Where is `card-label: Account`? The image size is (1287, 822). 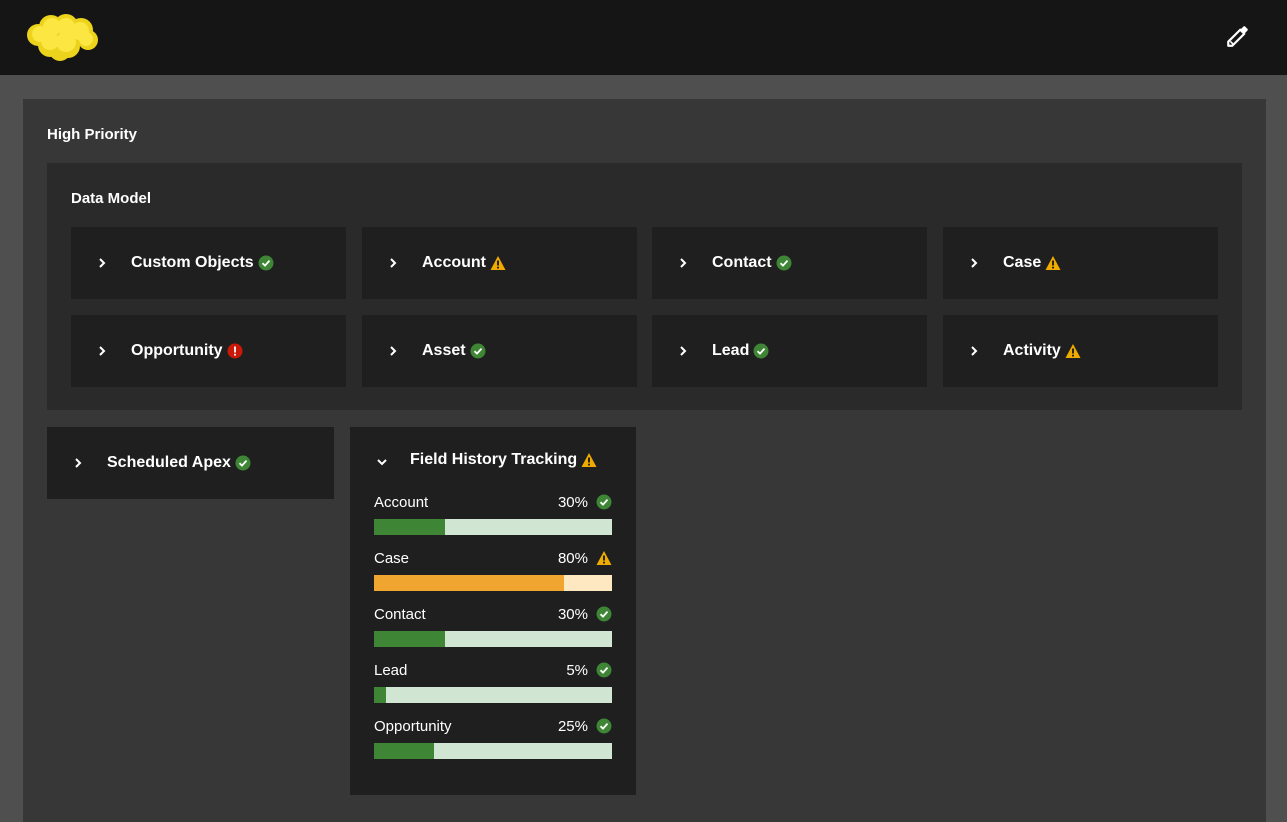
card-label: Account is located at coordinates (454, 262).